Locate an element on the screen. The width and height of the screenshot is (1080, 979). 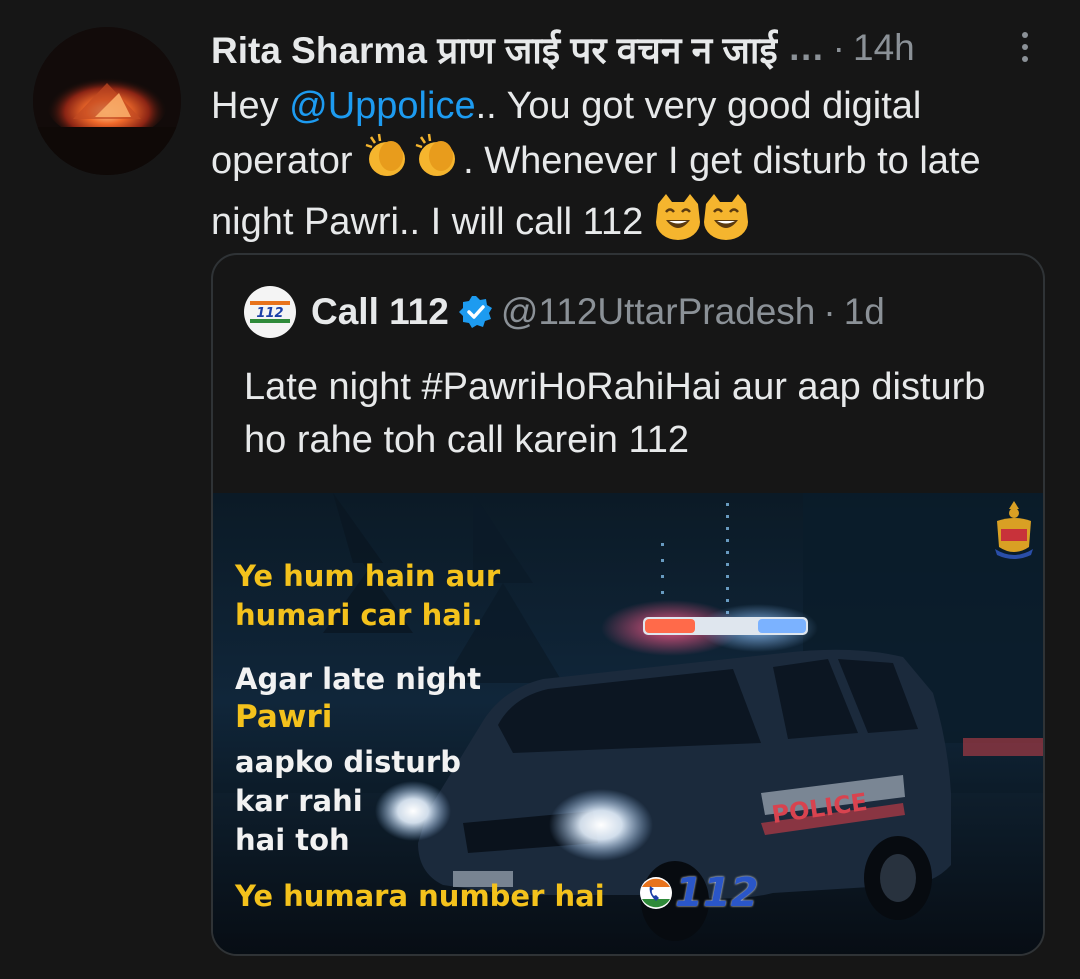
poster-line-1a: Ye hum hain aur is located at coordinates (368, 576).